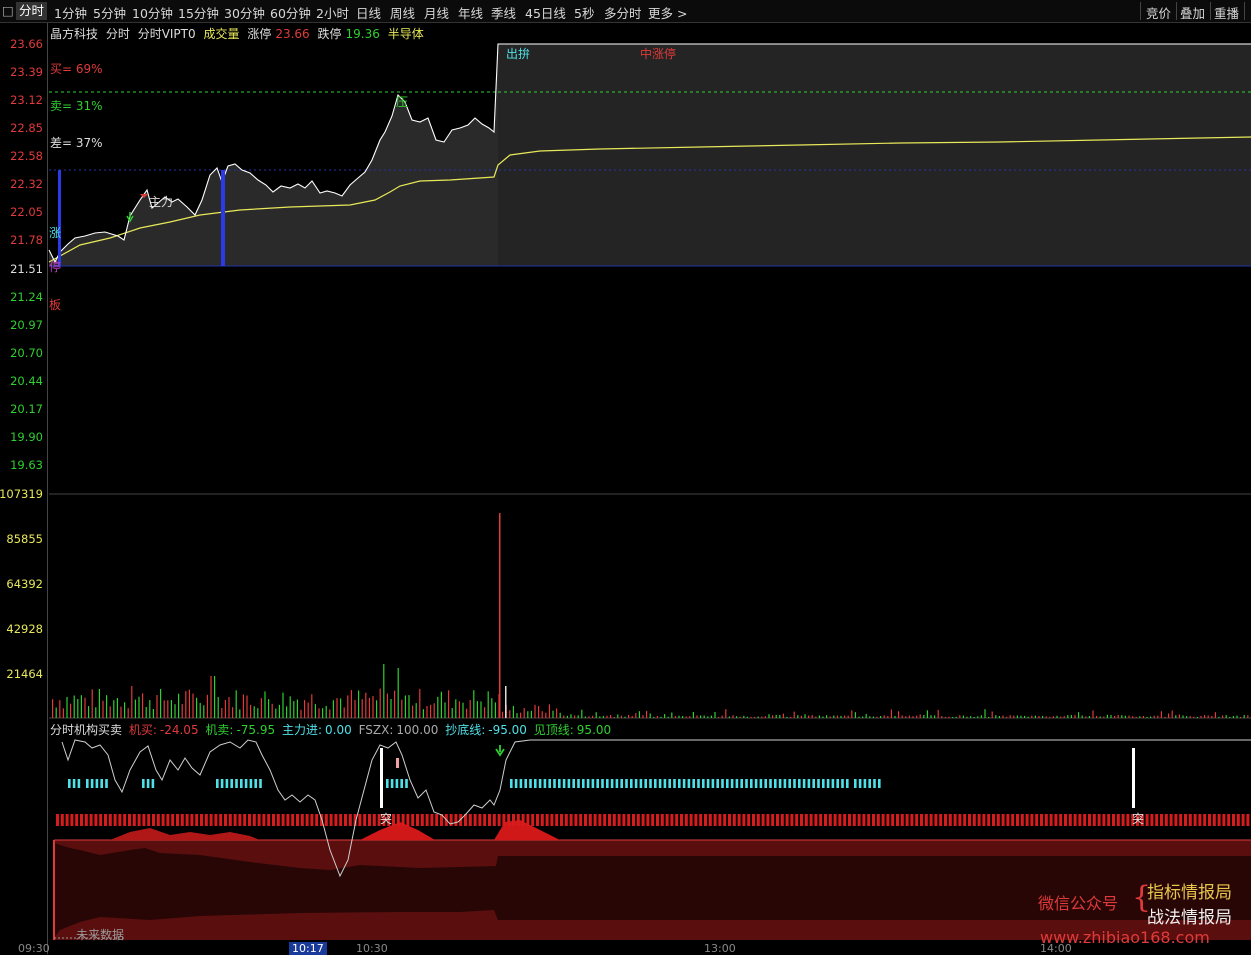  Describe the element at coordinates (363, 34) in the screenshot. I see `limit-down-value: 19.36` at that location.